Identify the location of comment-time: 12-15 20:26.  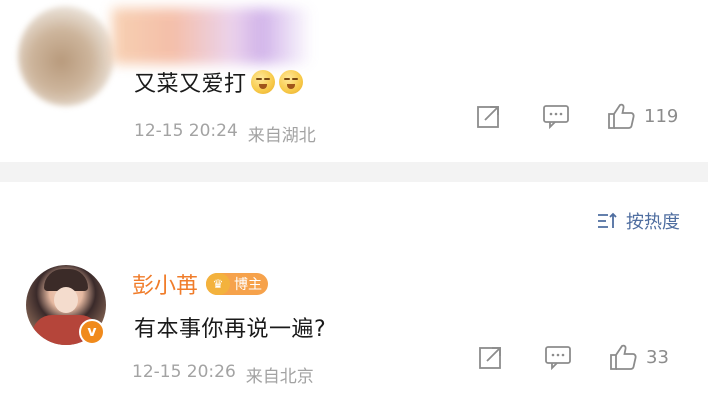
(184, 372).